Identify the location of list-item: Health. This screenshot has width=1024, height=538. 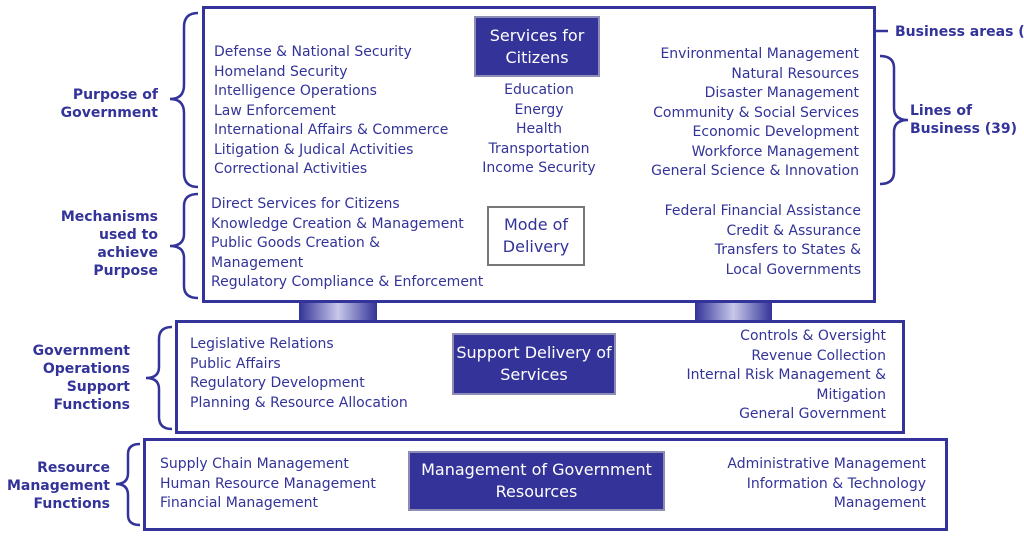
(539, 129).